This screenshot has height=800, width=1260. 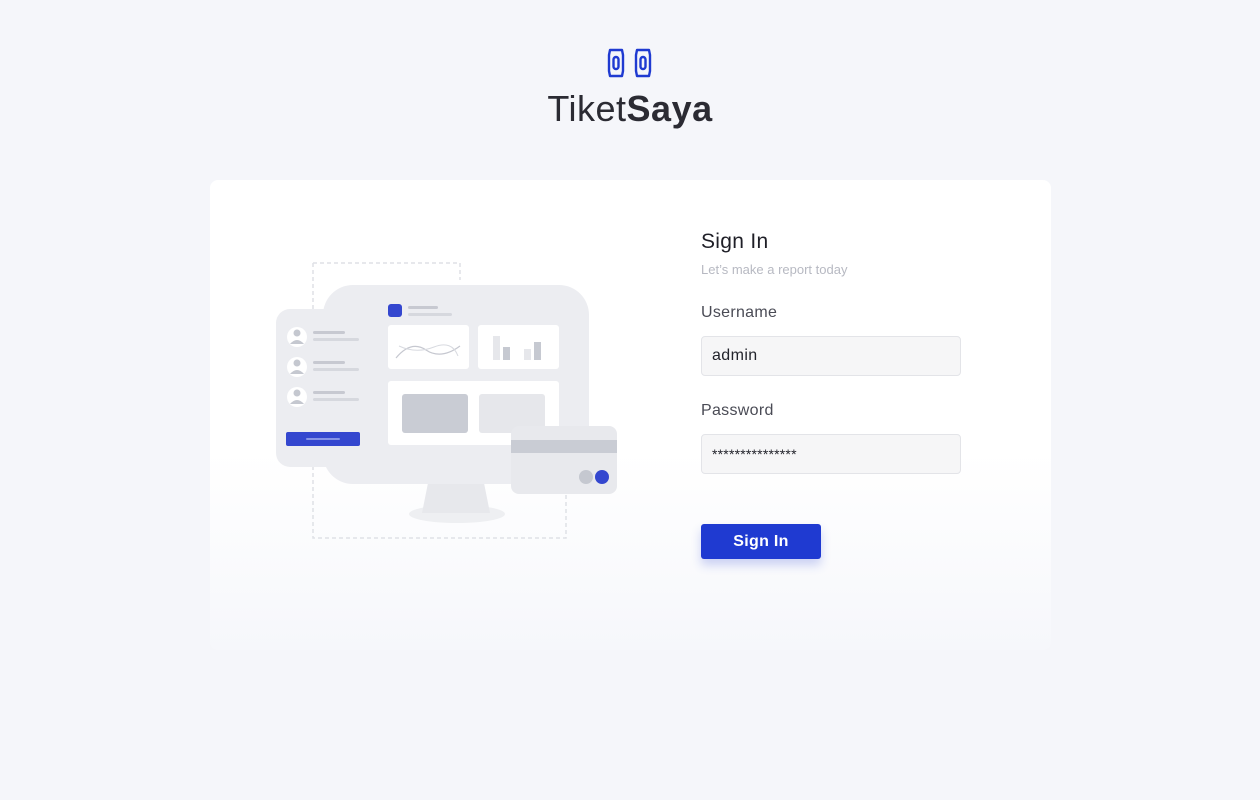 I want to click on brand-name: TiketSaya, so click(x=630, y=109).